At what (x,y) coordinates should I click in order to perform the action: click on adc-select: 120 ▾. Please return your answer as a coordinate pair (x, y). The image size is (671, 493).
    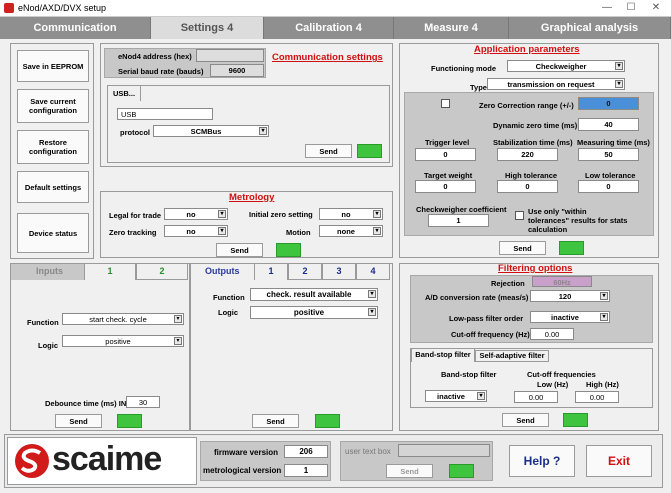
    Looking at the image, I should click on (570, 296).